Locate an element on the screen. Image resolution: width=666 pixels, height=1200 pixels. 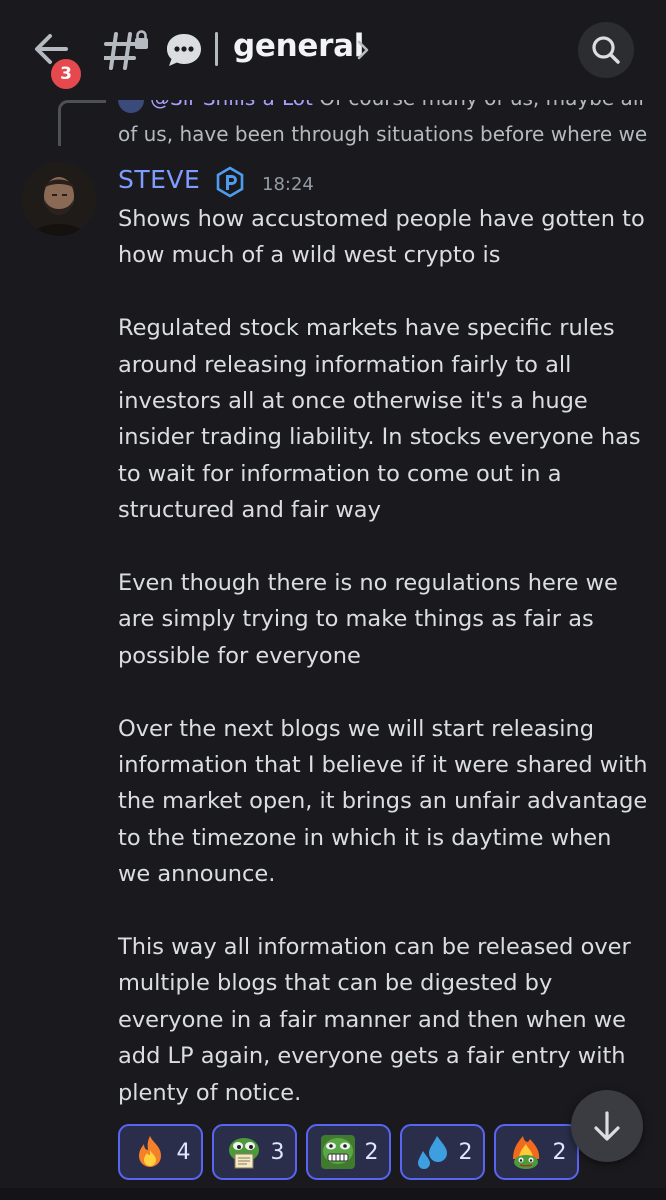
chevron-right-icon is located at coordinates (363, 50).